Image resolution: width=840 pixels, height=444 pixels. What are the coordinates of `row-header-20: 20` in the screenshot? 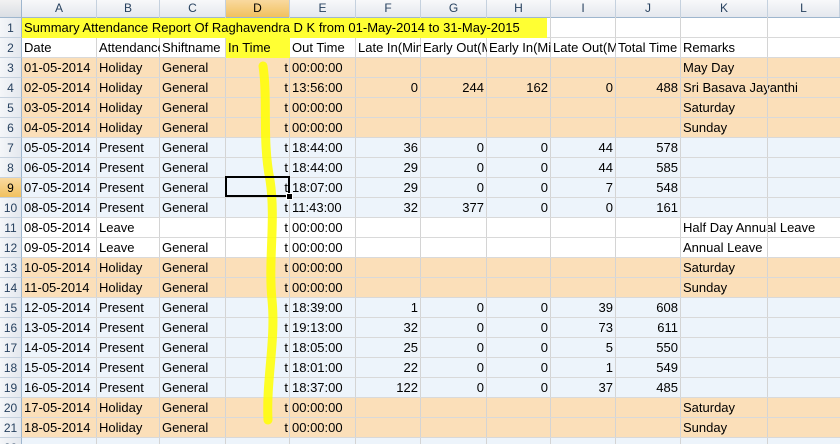 It's located at (11, 408).